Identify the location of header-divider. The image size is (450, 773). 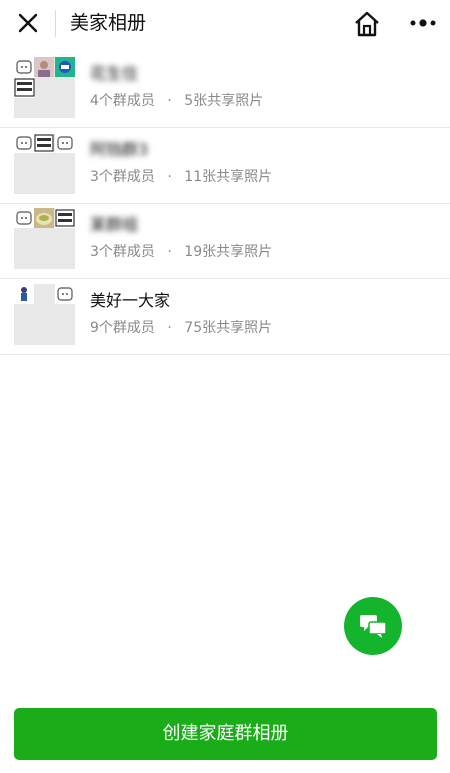
(55, 23).